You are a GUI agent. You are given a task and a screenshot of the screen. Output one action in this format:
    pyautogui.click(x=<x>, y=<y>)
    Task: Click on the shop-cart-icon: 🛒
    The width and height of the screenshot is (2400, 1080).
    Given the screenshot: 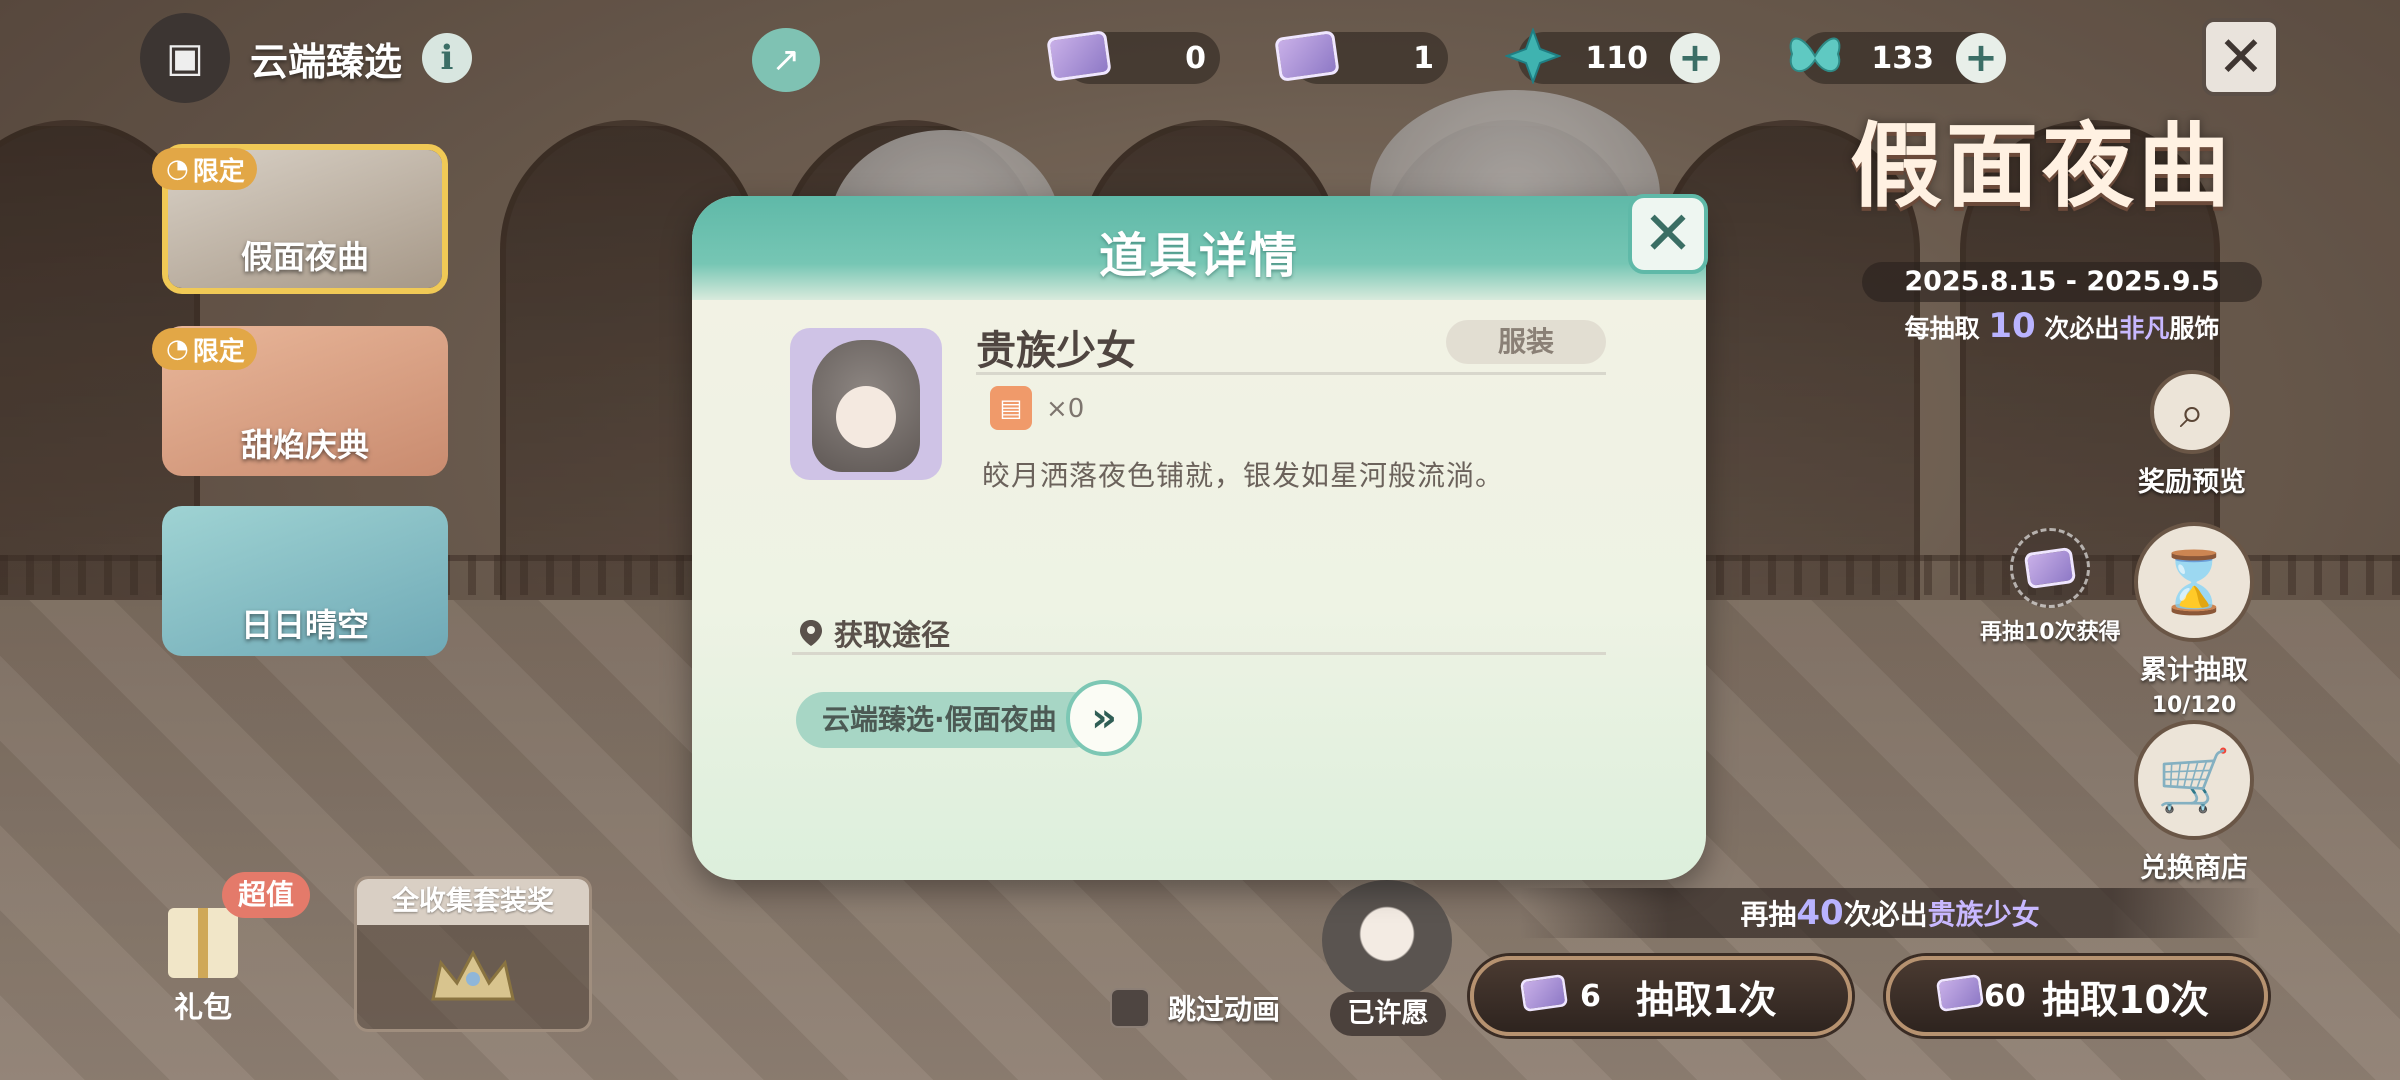 What is the action you would take?
    pyautogui.click(x=2194, y=780)
    